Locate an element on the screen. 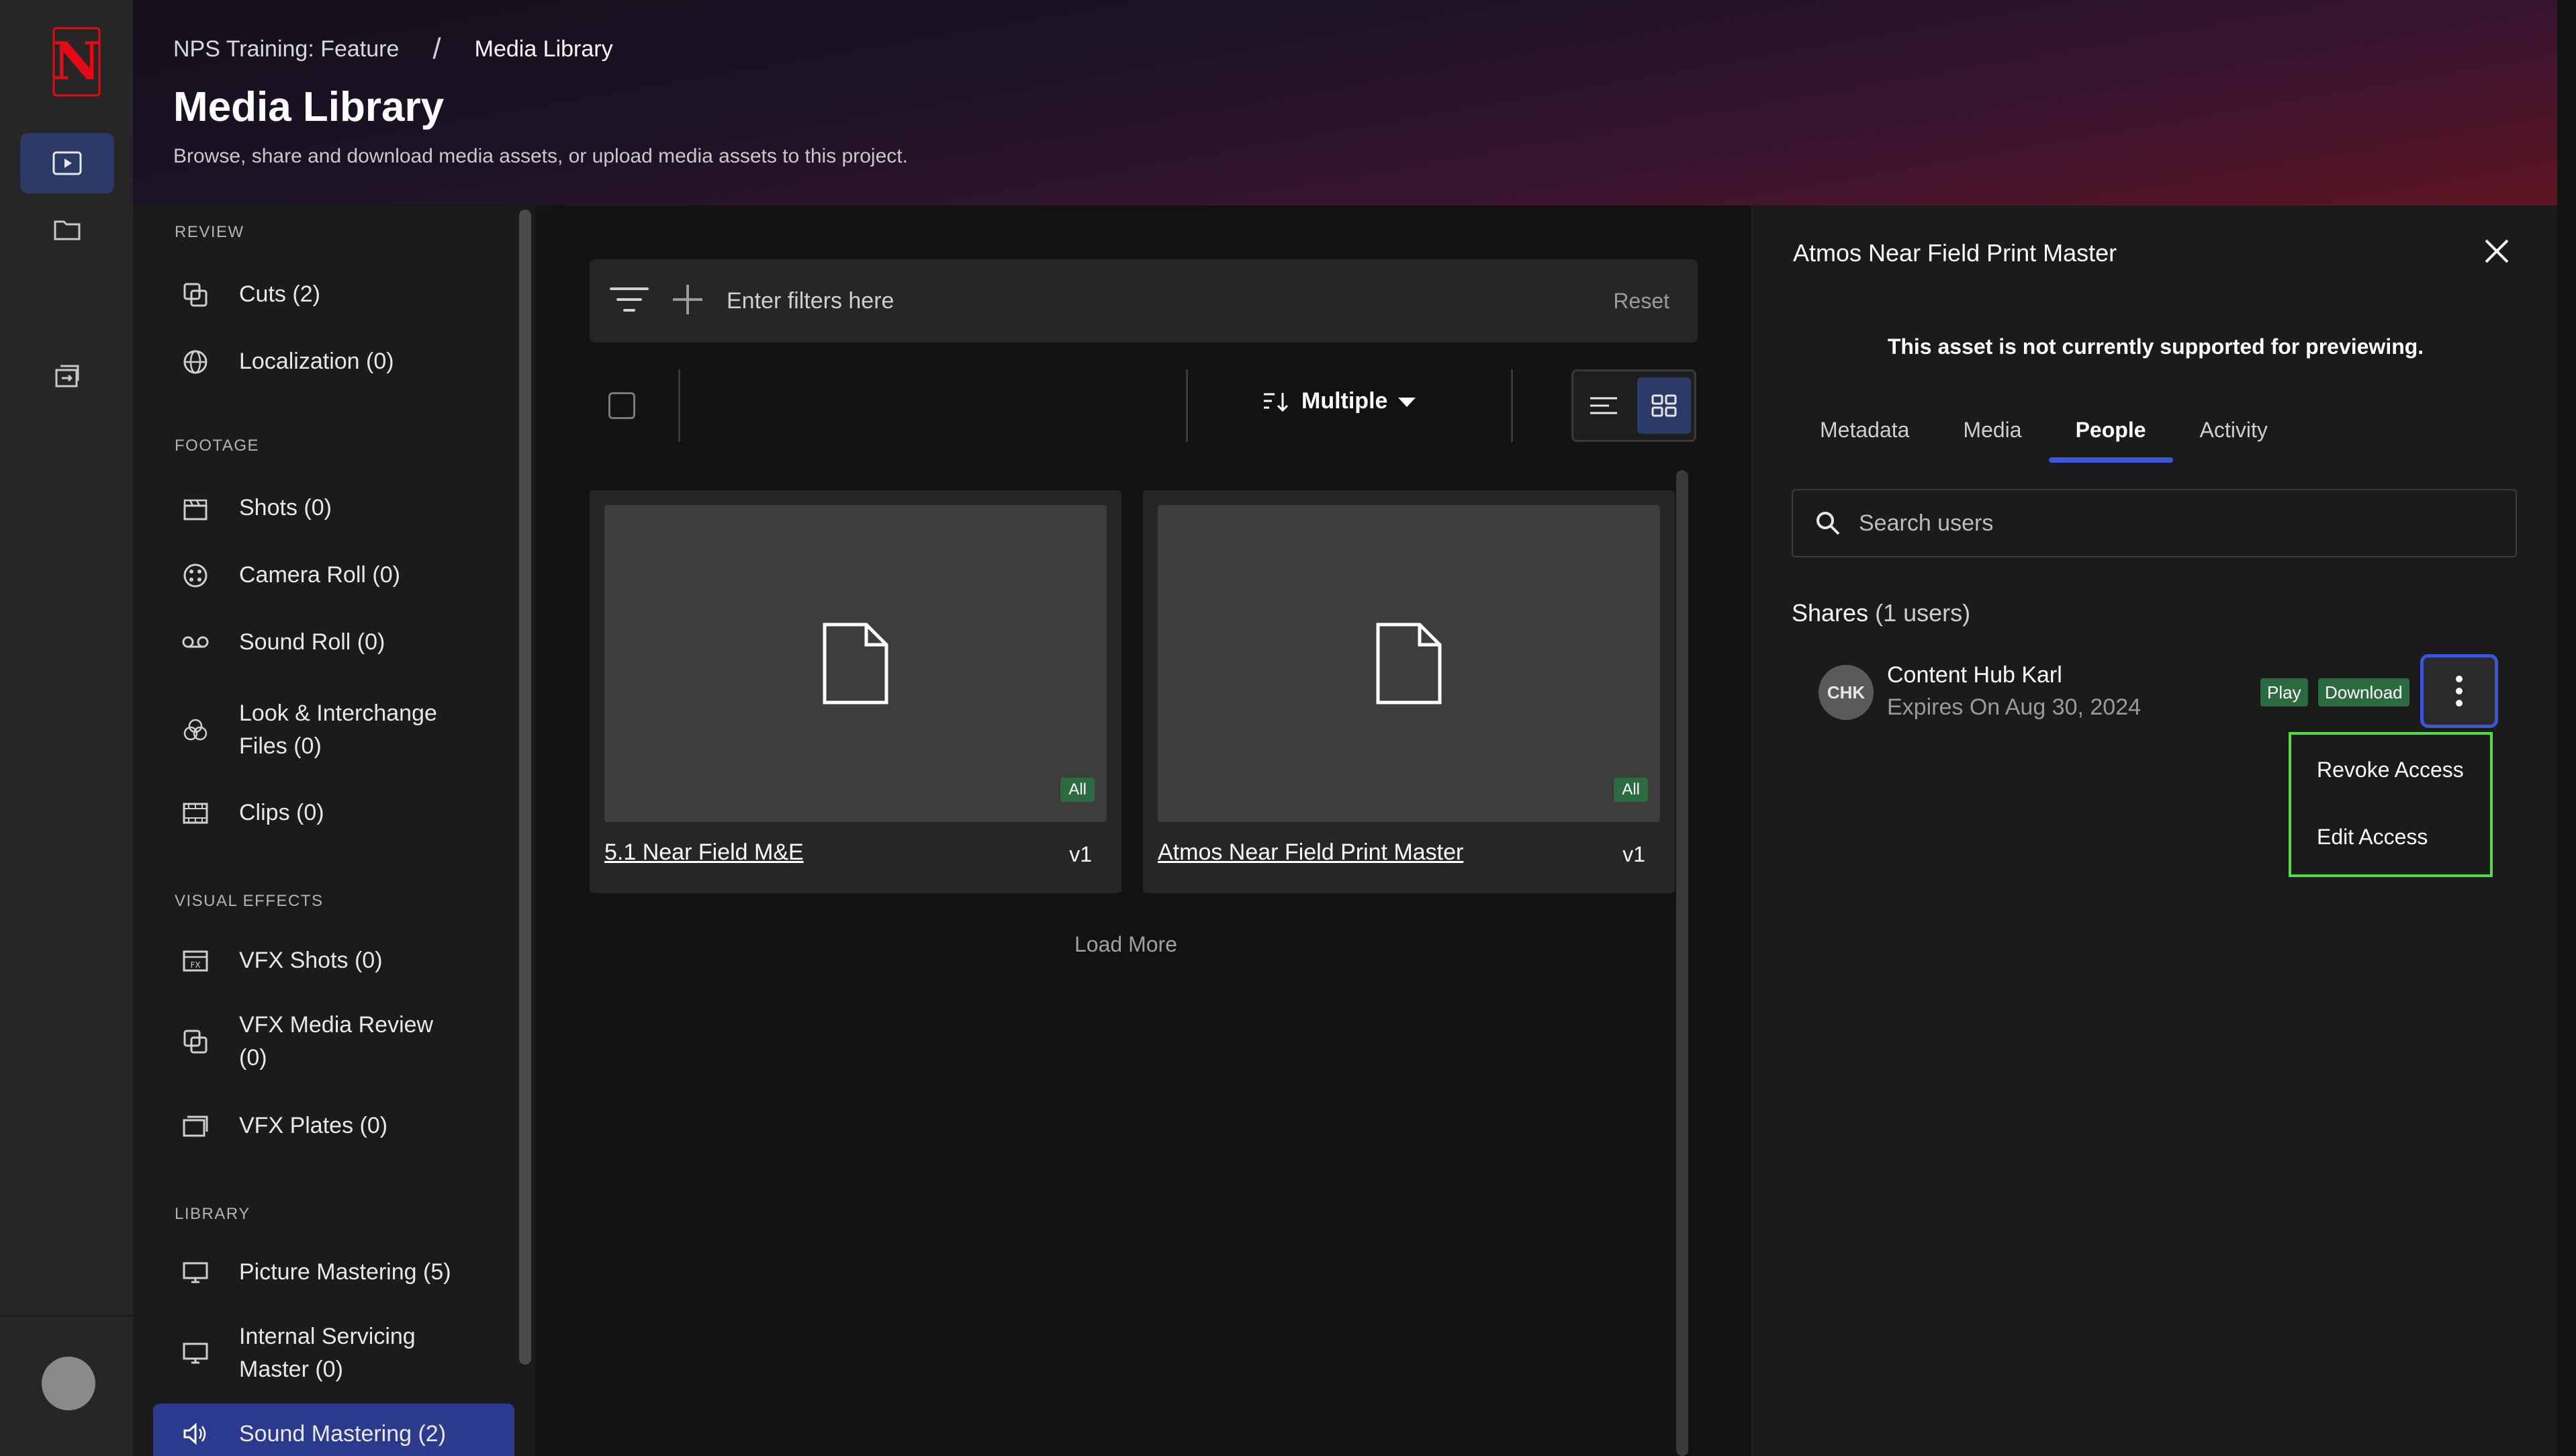 The height and width of the screenshot is (1456, 2576). list-view-button is located at coordinates (1603, 406).